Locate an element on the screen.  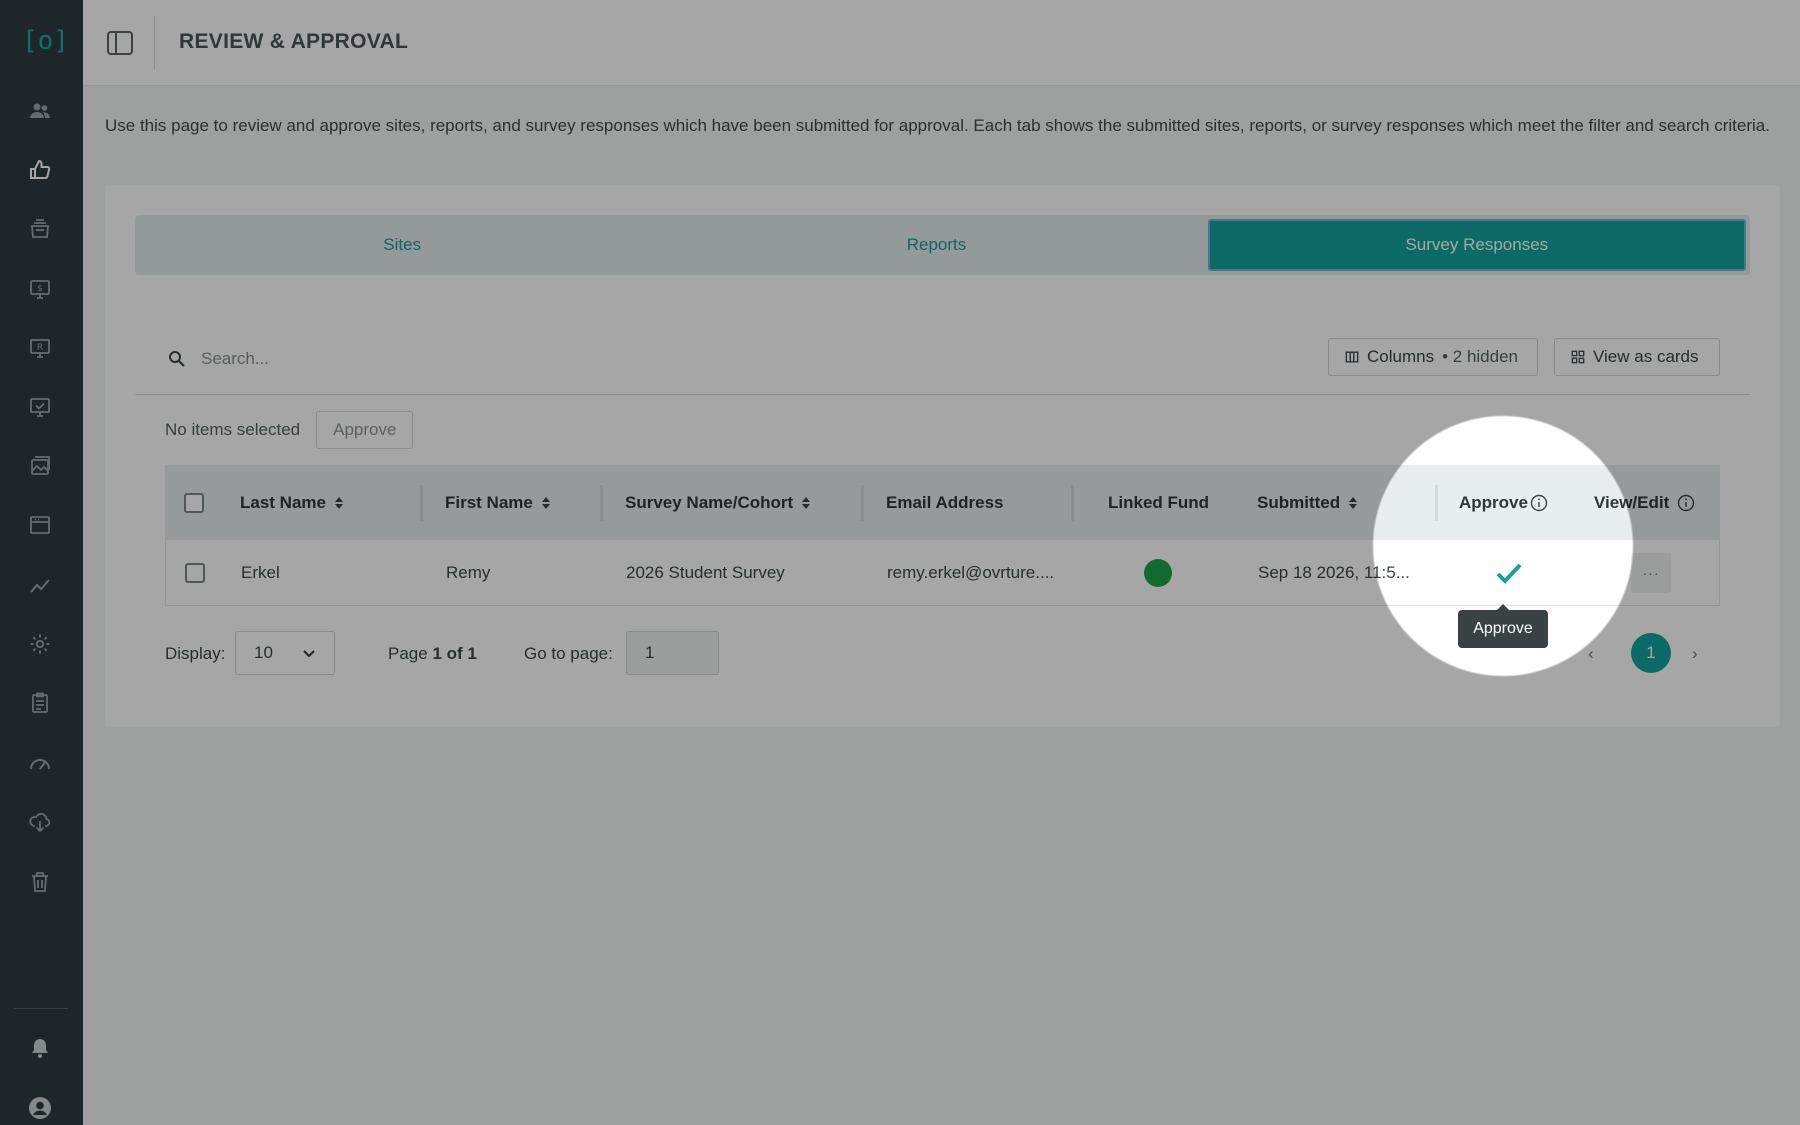
logo-icon: [o] is located at coordinates (45, 41).